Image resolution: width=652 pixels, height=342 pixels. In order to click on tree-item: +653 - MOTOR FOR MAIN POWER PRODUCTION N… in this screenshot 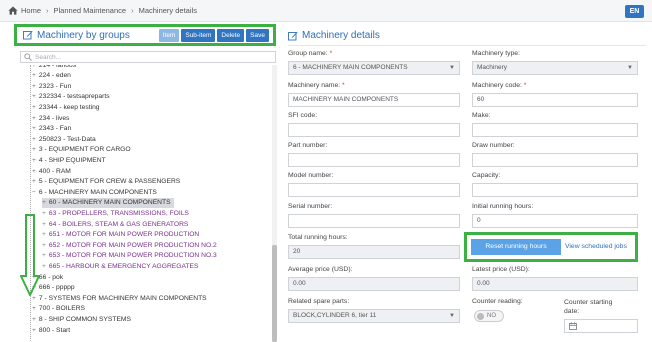, I will do `click(129, 256)`.